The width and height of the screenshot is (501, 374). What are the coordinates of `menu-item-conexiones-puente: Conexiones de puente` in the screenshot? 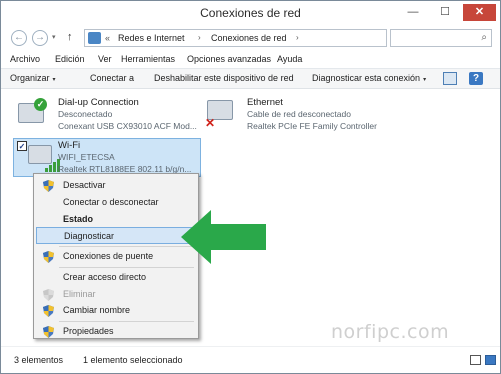 It's located at (116, 256).